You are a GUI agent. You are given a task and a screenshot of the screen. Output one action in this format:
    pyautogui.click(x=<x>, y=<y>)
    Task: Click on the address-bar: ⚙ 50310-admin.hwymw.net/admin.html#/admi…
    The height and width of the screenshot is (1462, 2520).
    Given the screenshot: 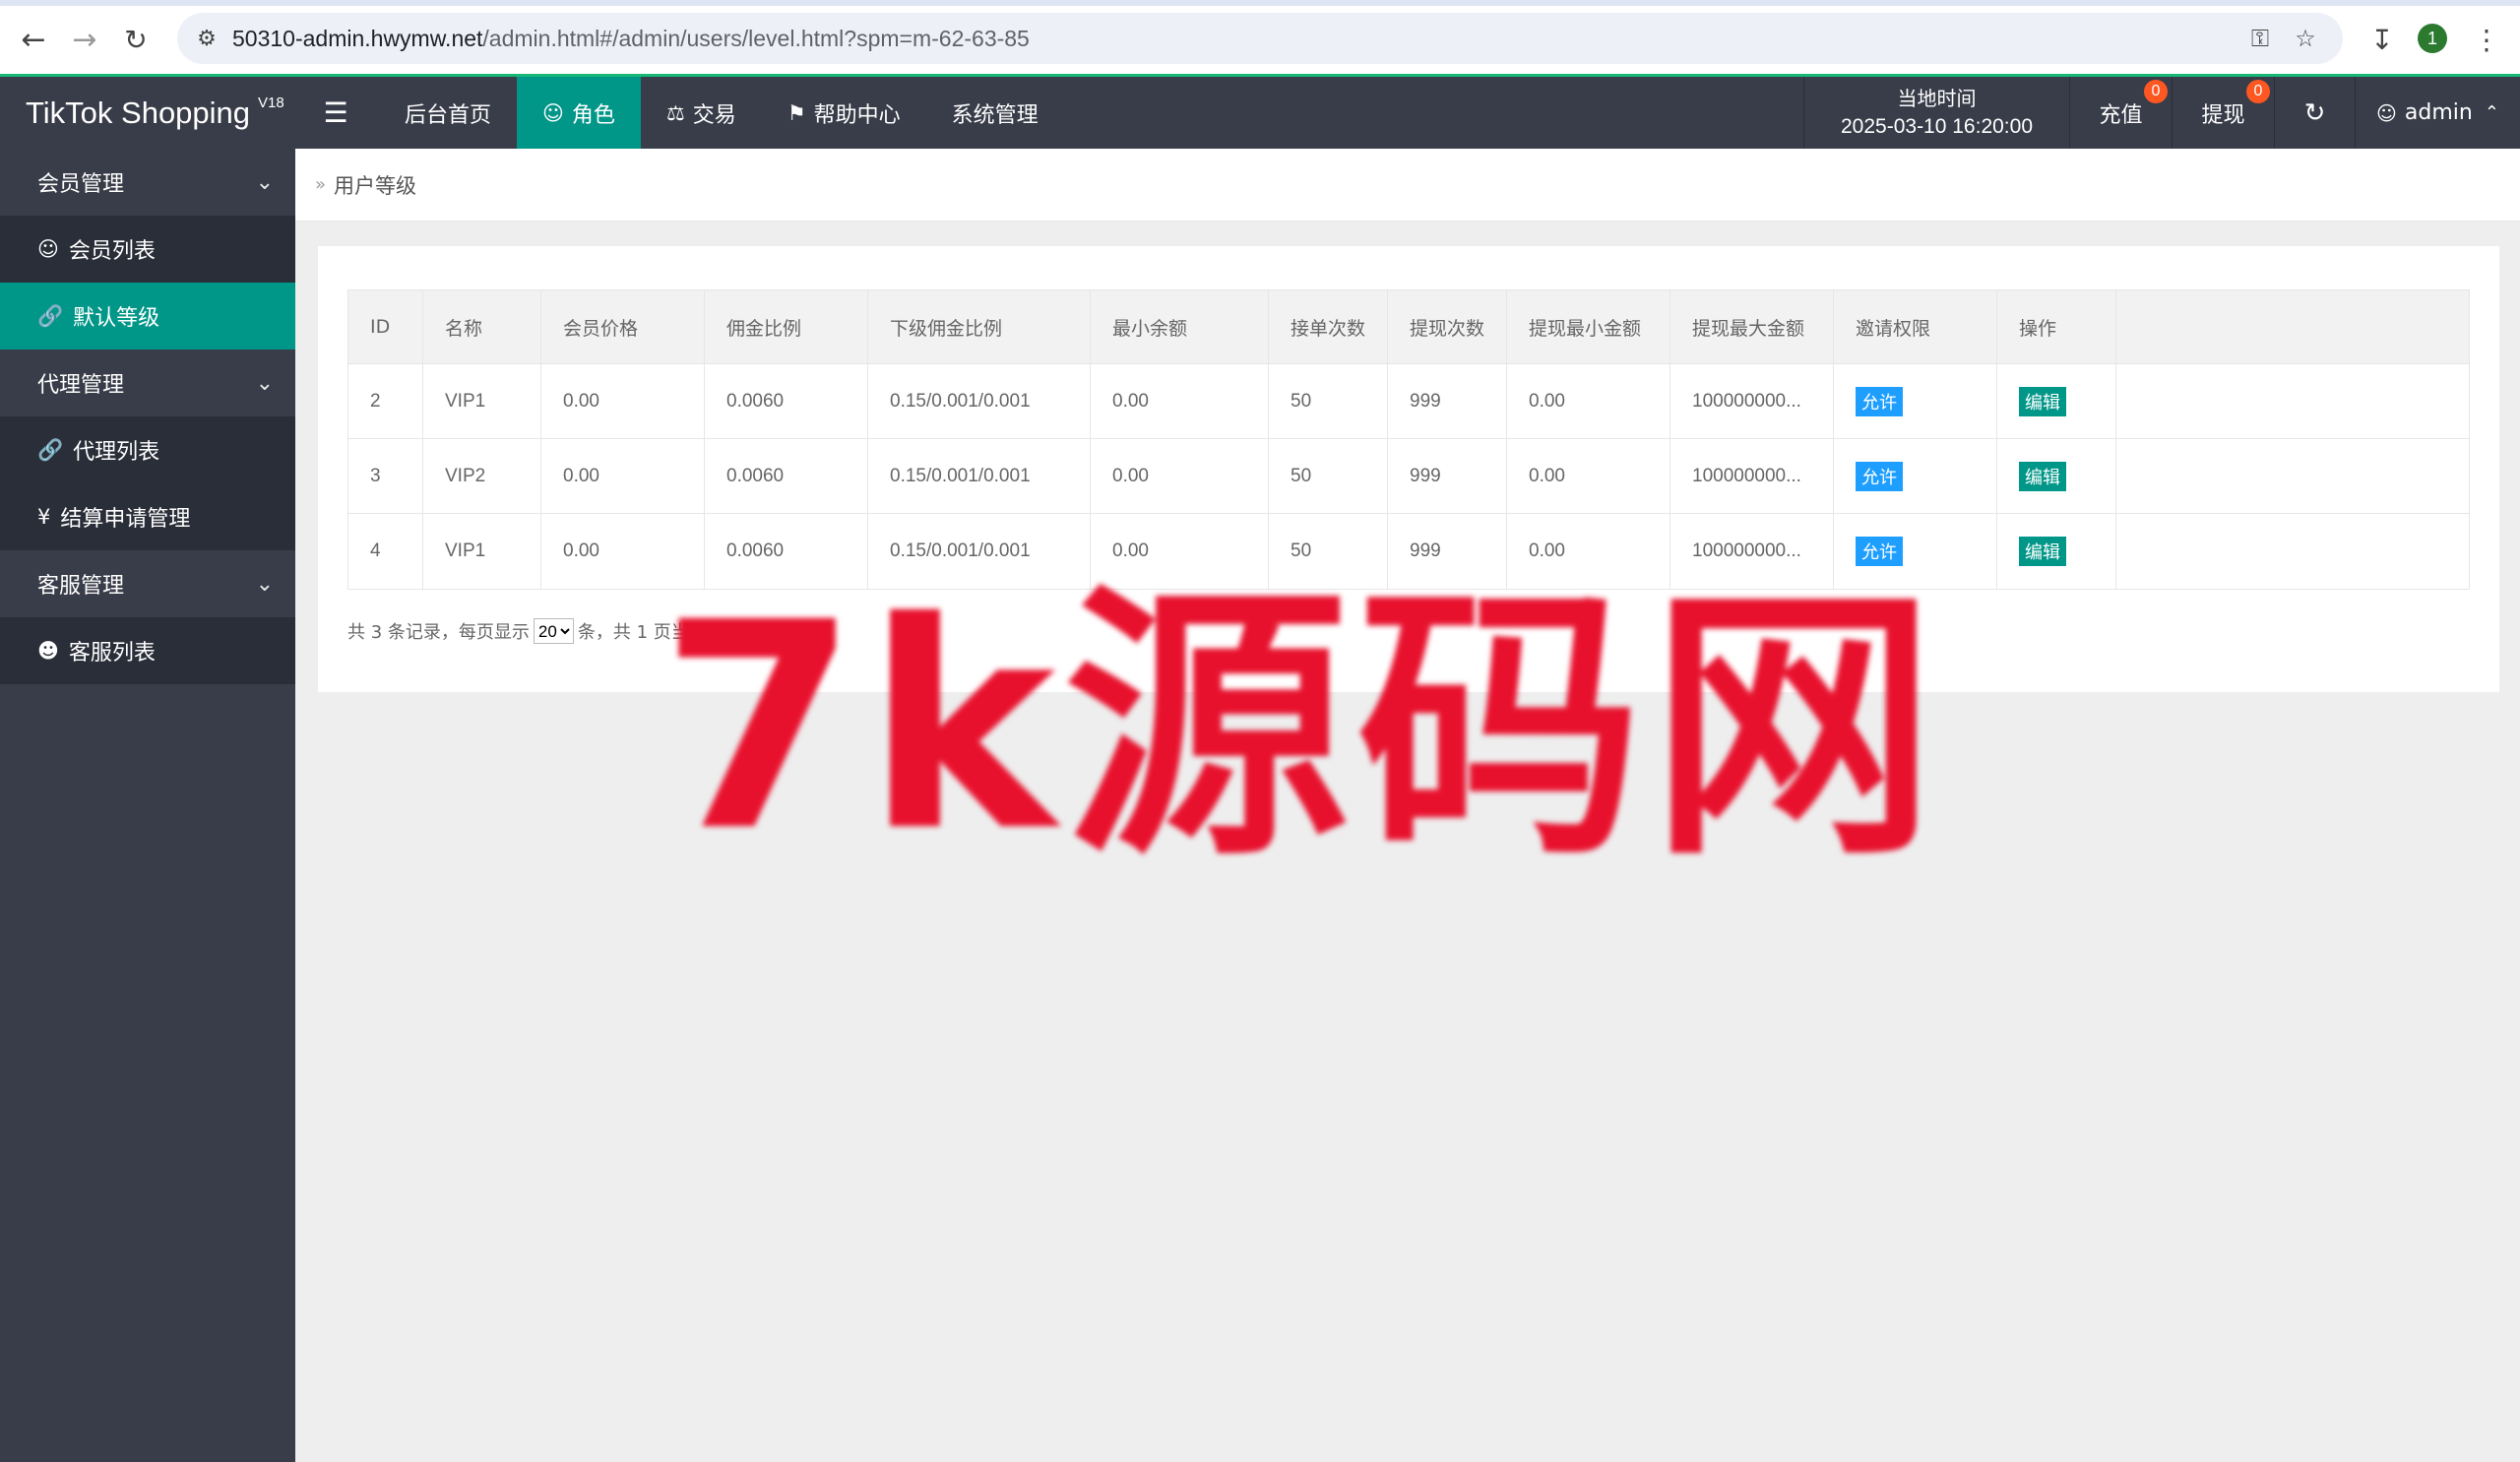 What is the action you would take?
    pyautogui.click(x=1260, y=38)
    